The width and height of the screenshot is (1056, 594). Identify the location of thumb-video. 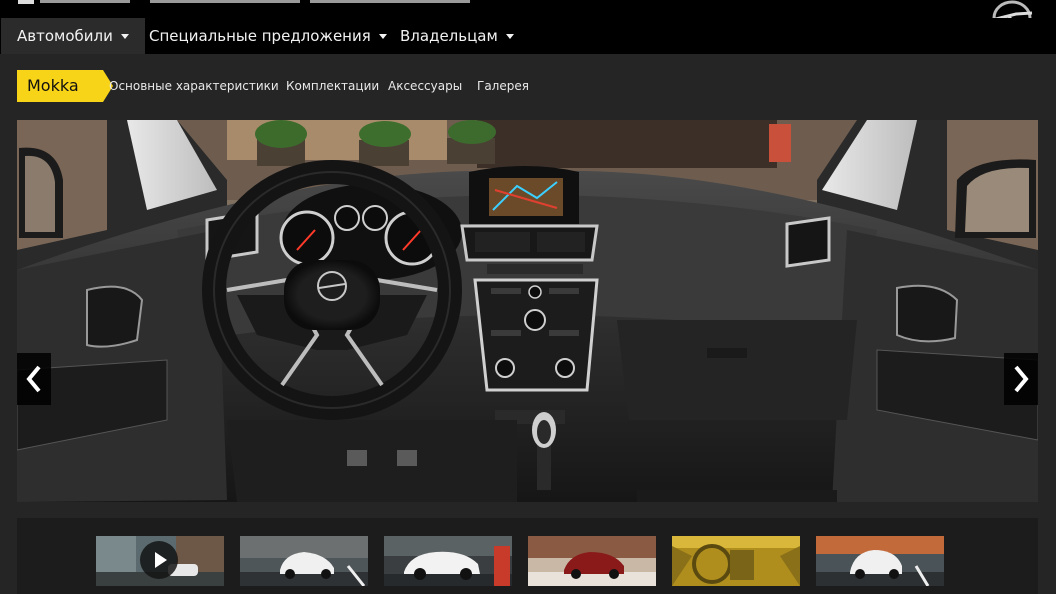
(160, 561).